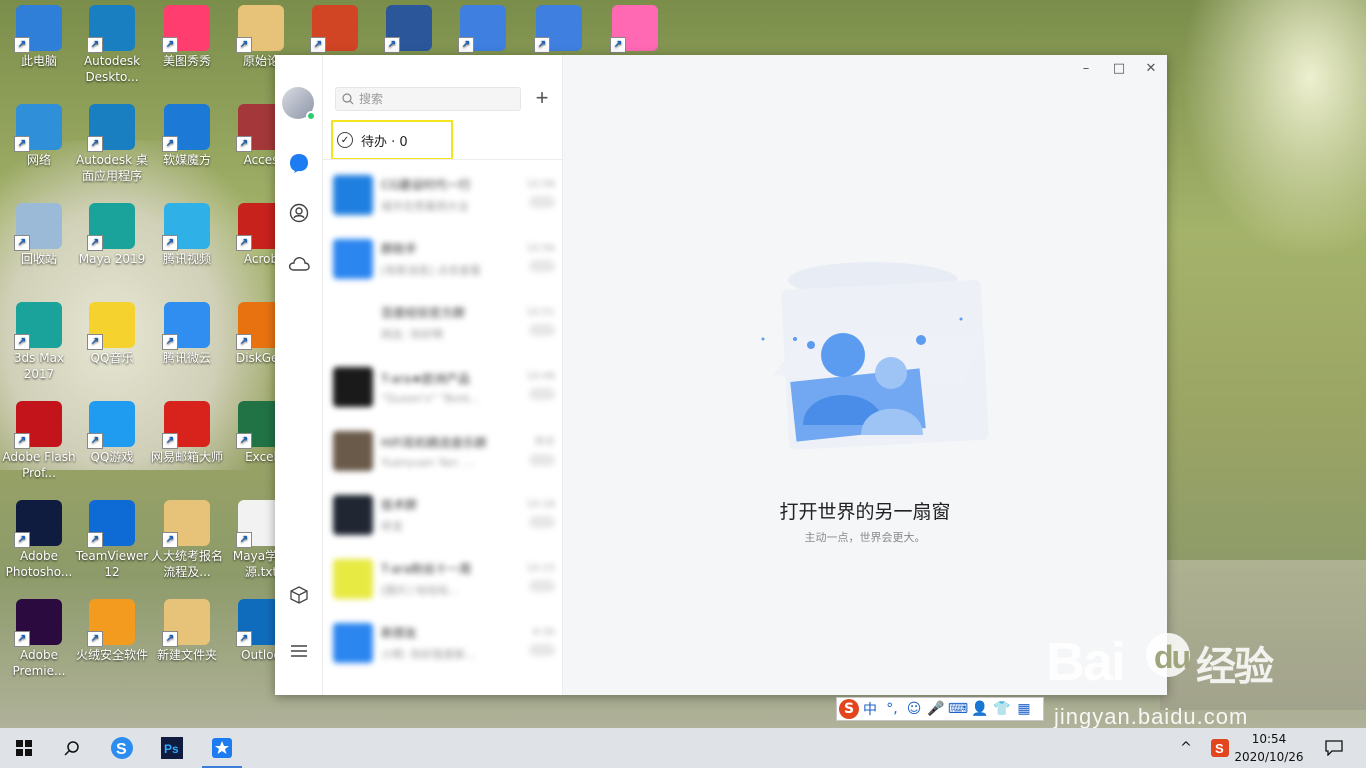 The width and height of the screenshot is (1366, 768). What do you see at coordinates (442, 387) in the screenshot?
I see `chat-list-item: T-ara★欧洲产品 "Queen's" "Bold... 10:48` at bounding box center [442, 387].